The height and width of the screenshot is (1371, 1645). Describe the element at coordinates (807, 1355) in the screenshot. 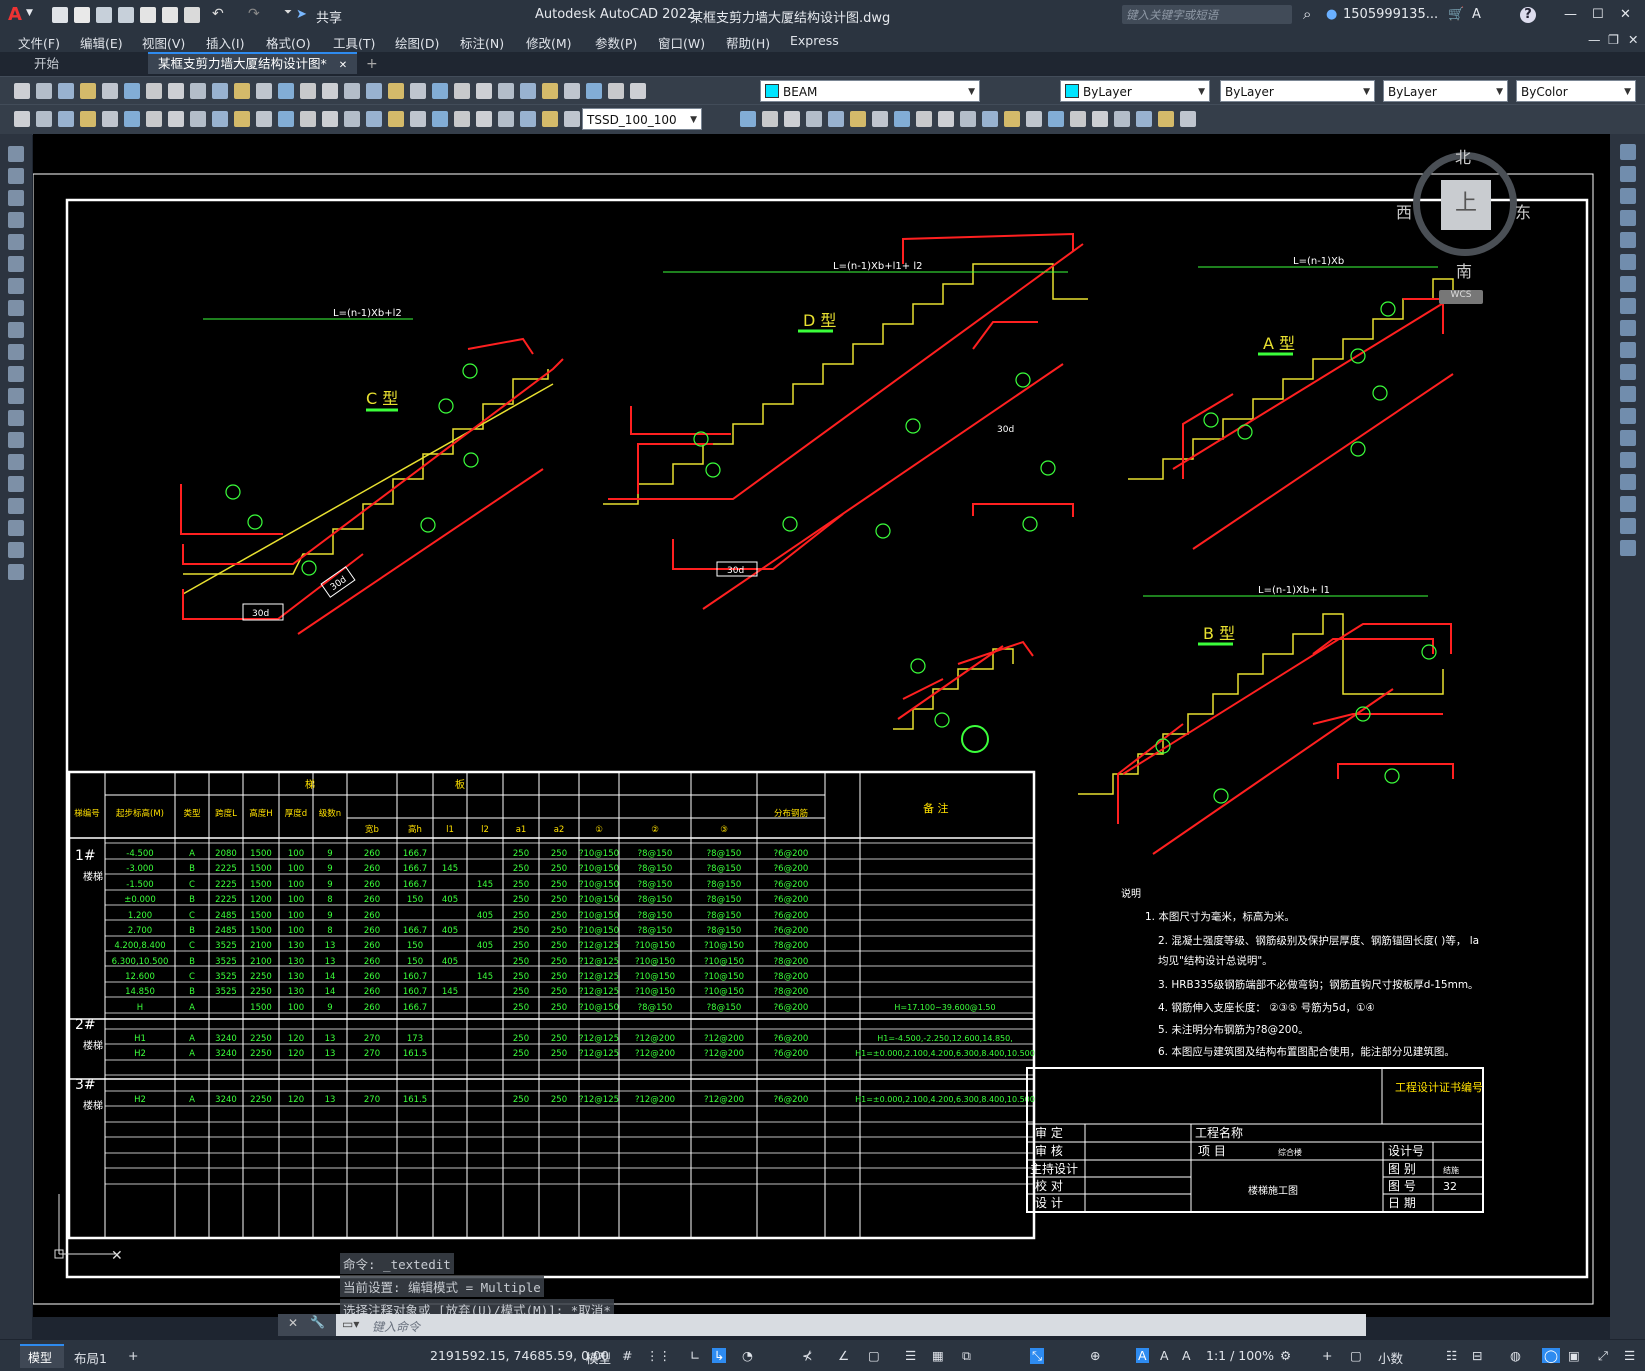

I see `osnap-icon: ⊀` at that location.